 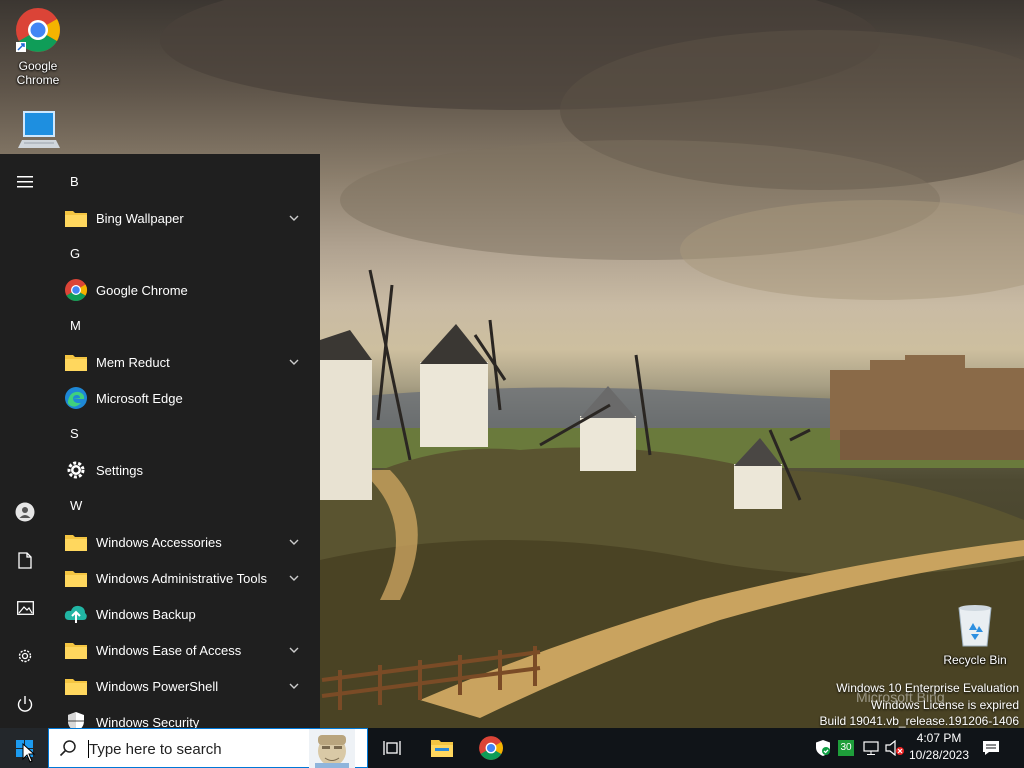 I want to click on windows-security-tray, so click(x=823, y=748).